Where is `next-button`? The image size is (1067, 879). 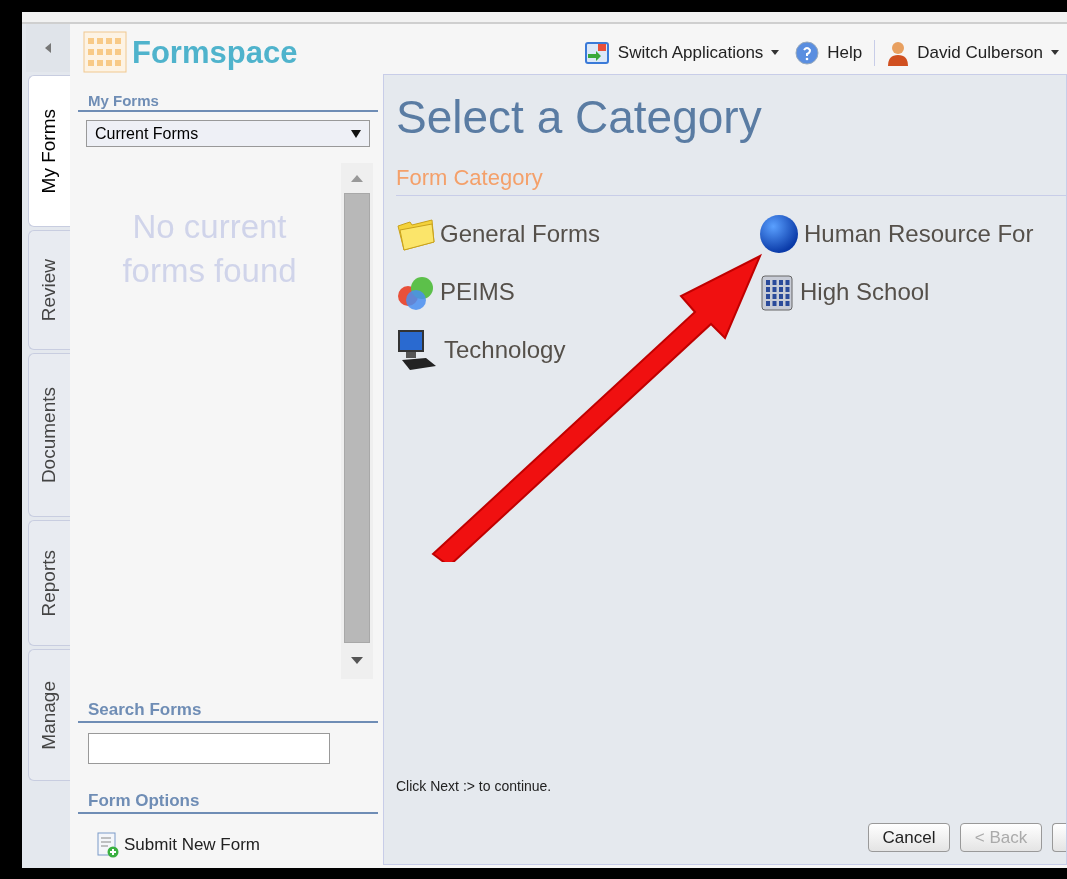 next-button is located at coordinates (1059, 837).